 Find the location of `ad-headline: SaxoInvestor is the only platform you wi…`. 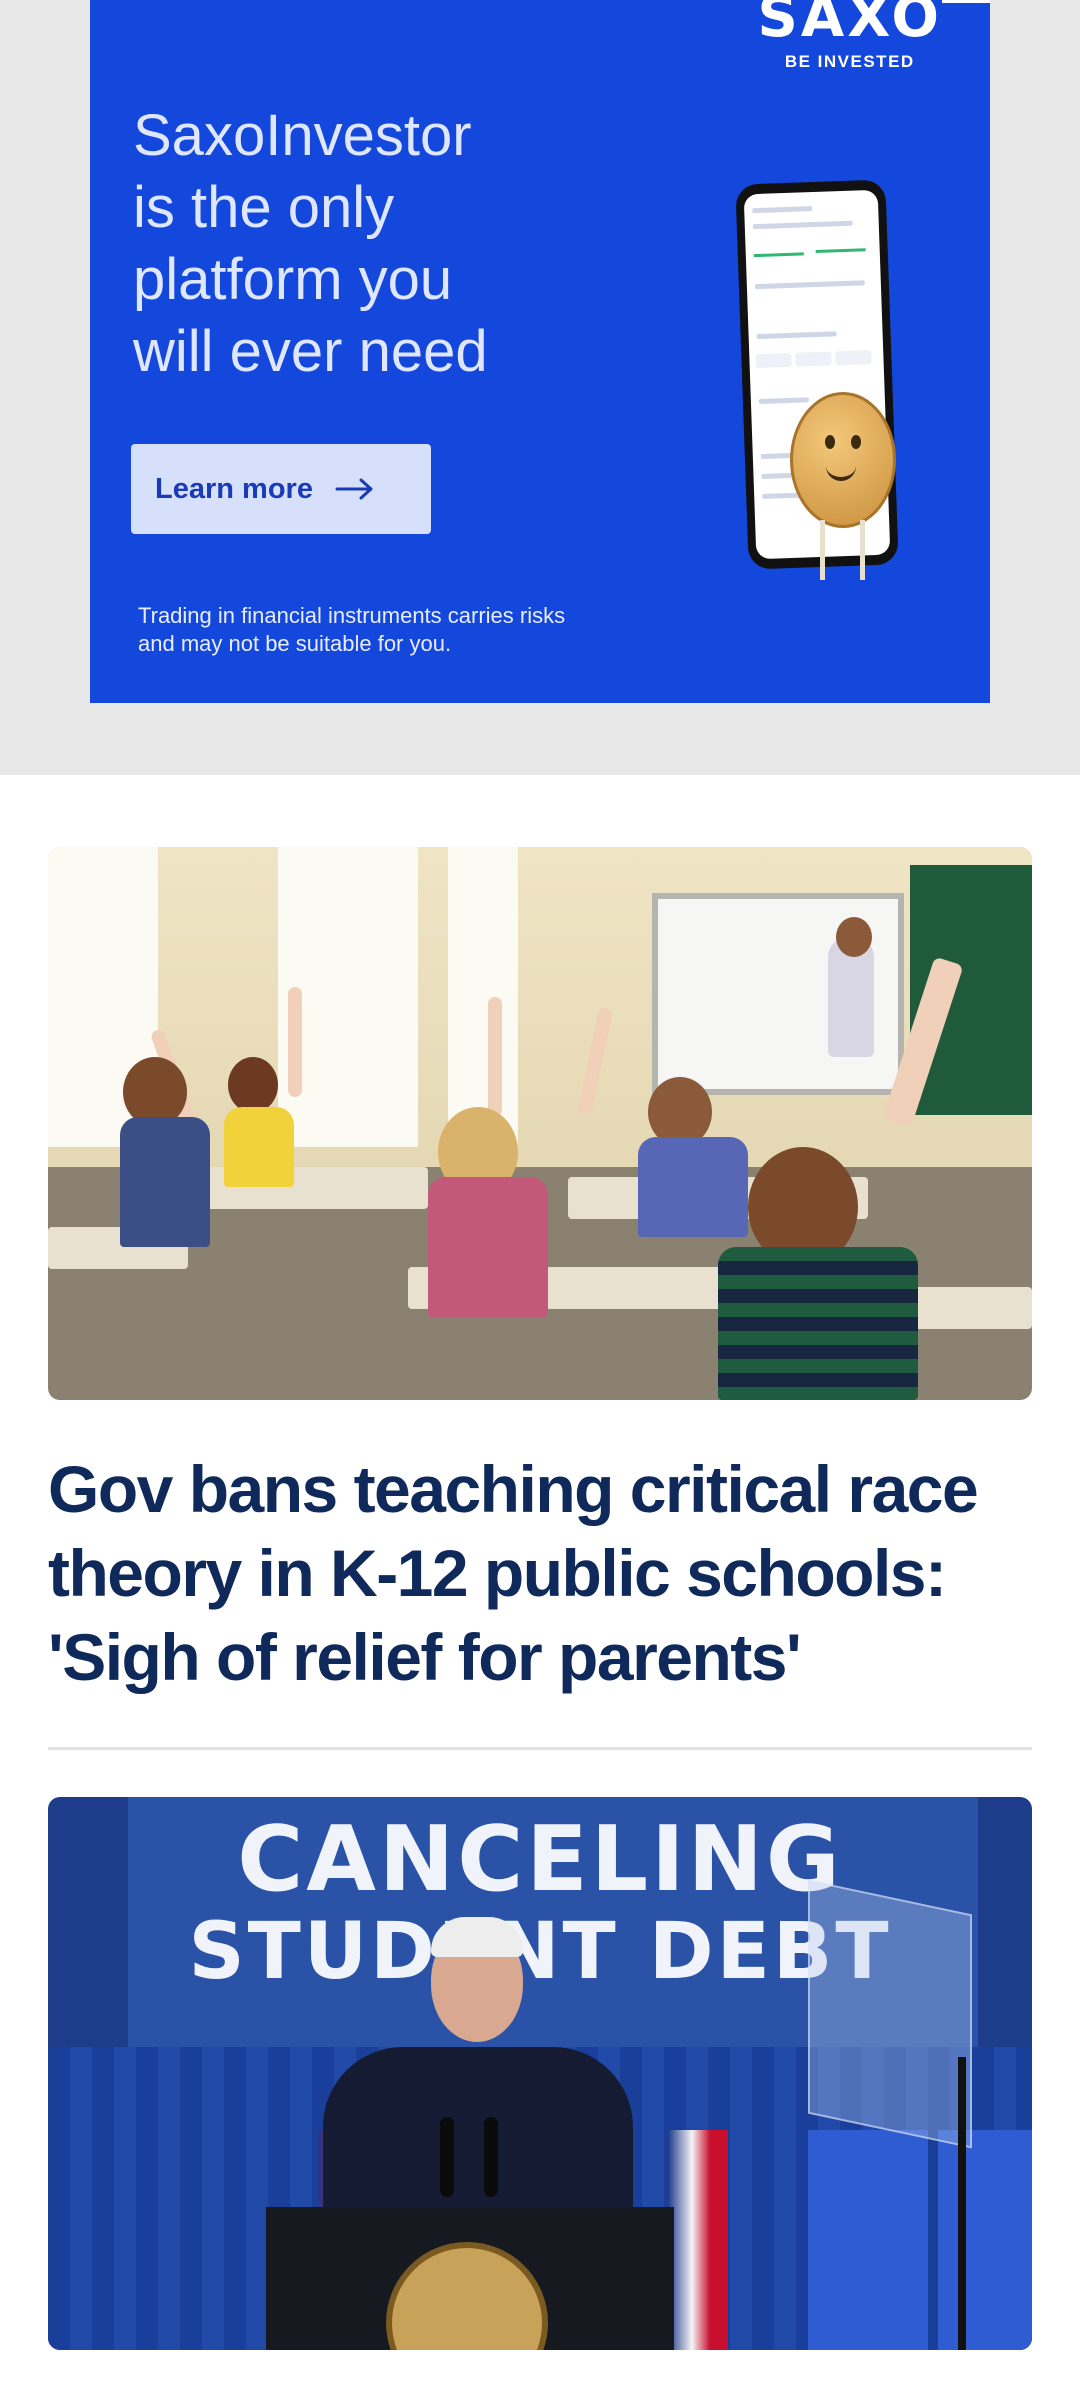

ad-headline: SaxoInvestor is the only platform you wi… is located at coordinates (368, 244).